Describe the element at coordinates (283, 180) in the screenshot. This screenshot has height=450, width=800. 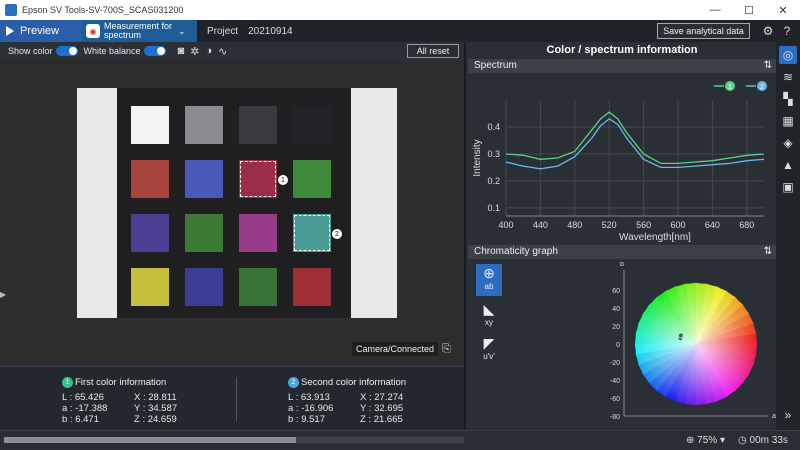
I see `marker-number: 1` at that location.